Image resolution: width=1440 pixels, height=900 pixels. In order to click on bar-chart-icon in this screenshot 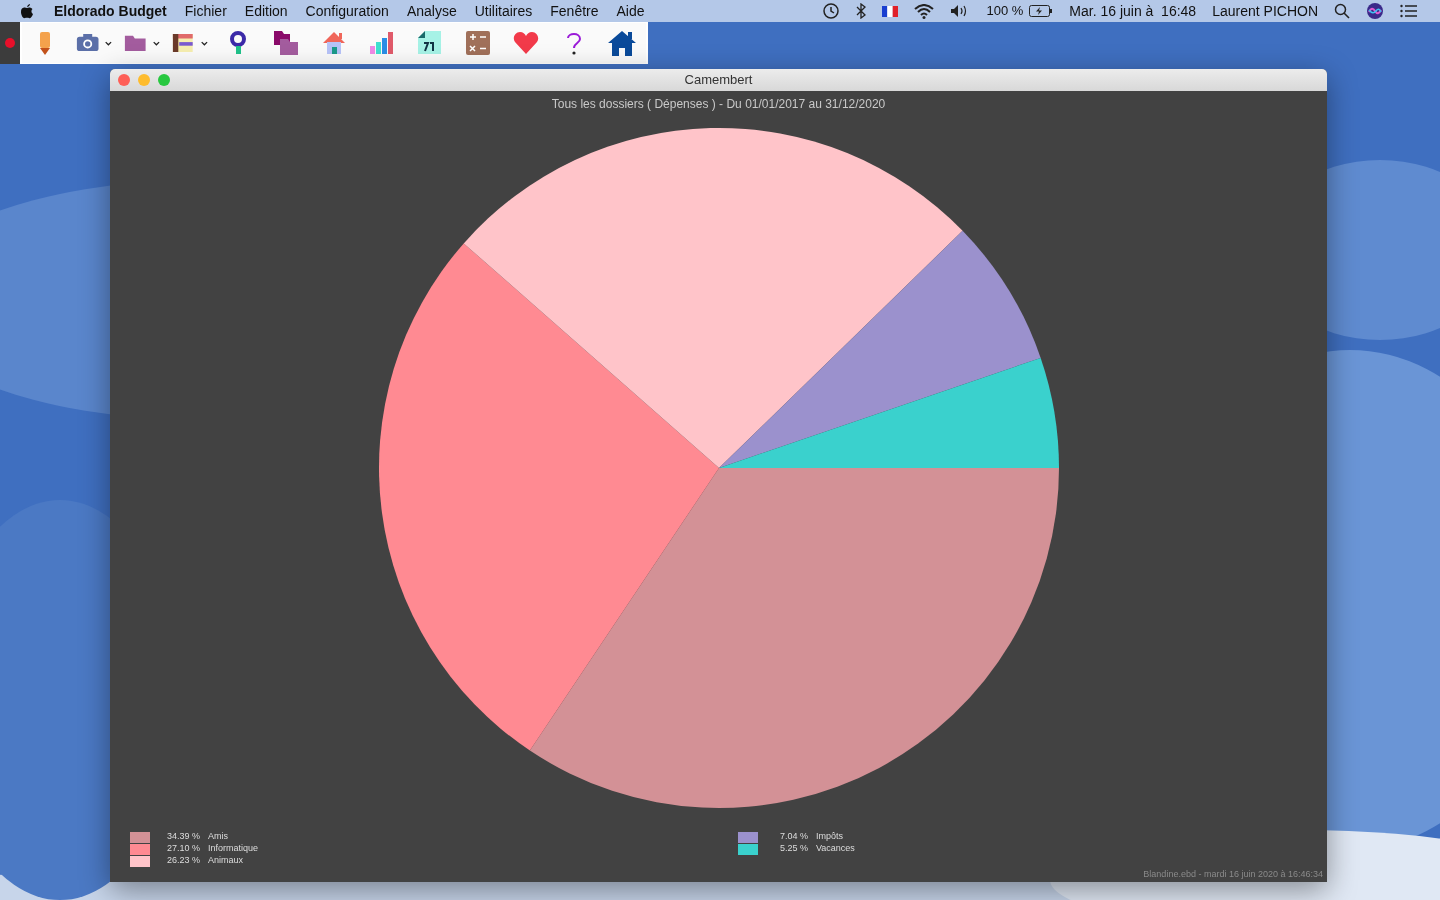, I will do `click(382, 43)`.